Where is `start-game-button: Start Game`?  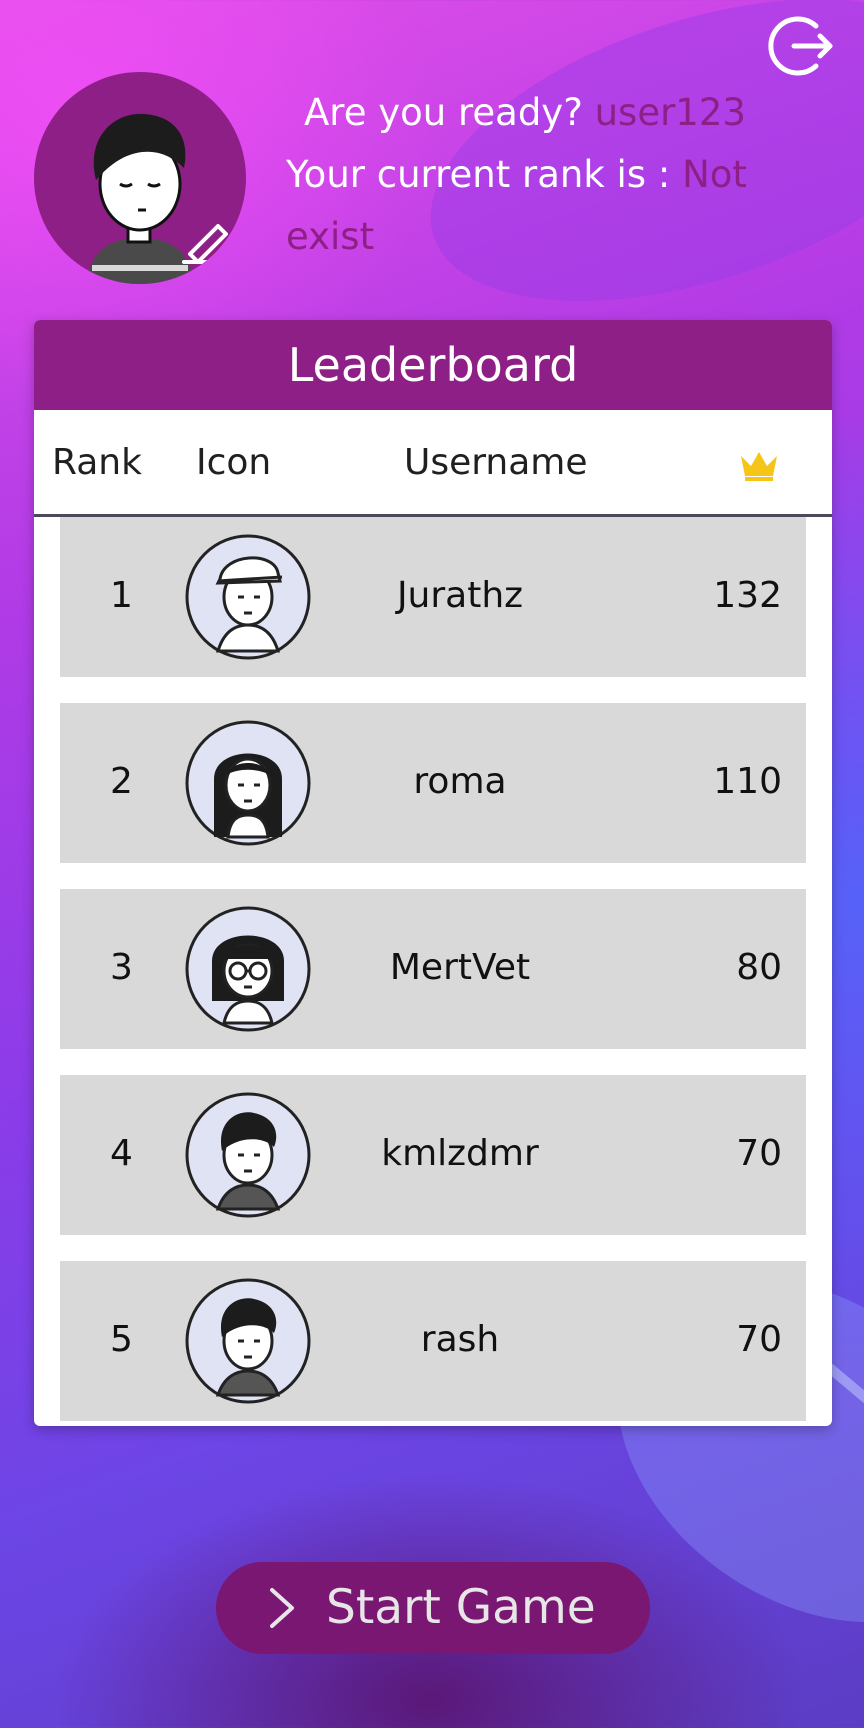
start-game-button: Start Game is located at coordinates (433, 1608).